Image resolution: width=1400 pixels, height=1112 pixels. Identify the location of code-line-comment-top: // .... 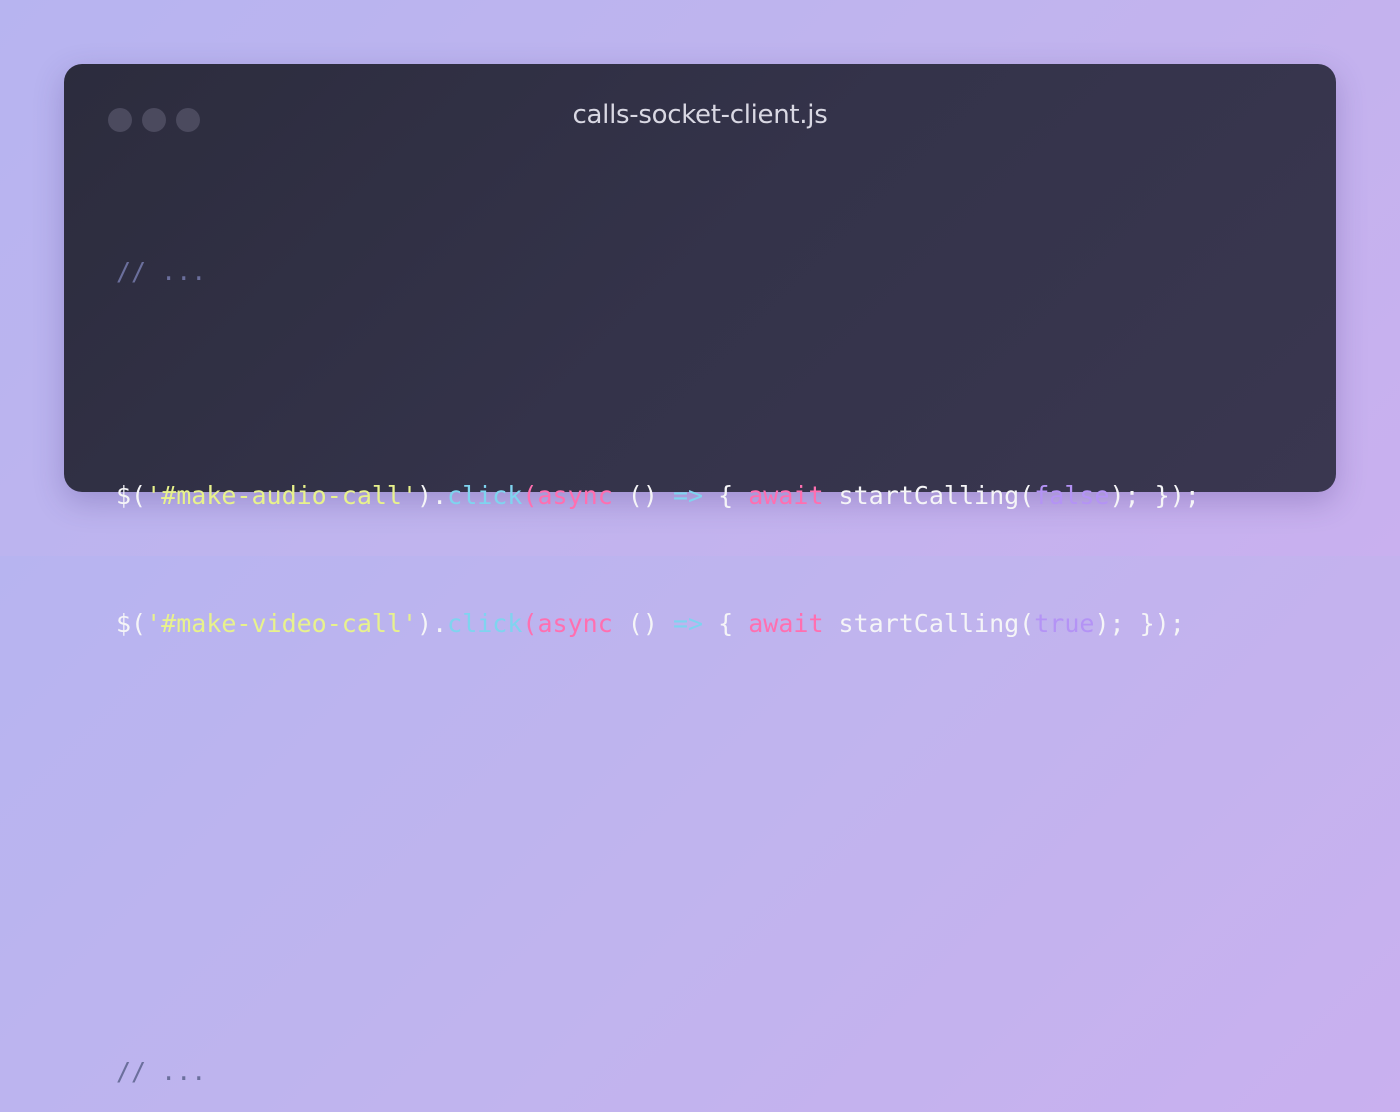
(658, 272).